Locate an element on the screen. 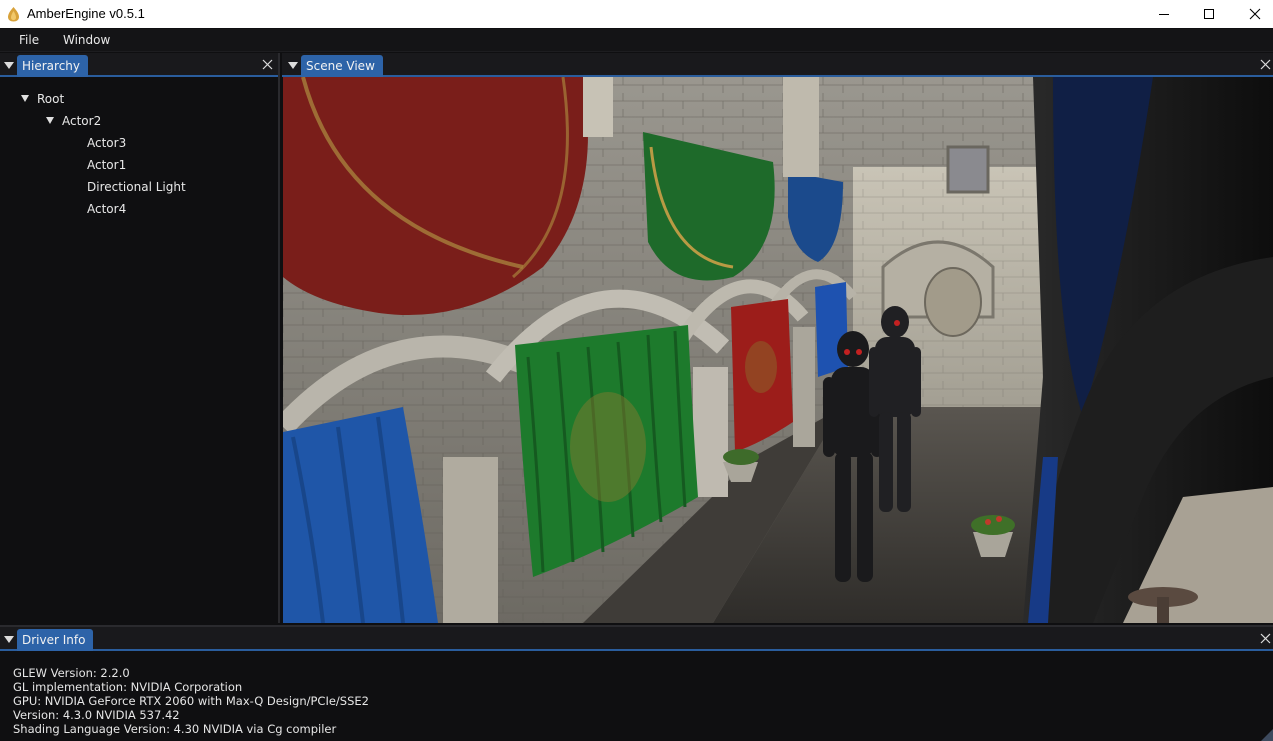 Image resolution: width=1273 pixels, height=741 pixels. tab-driver-info-label: Driver Info is located at coordinates (54, 640).